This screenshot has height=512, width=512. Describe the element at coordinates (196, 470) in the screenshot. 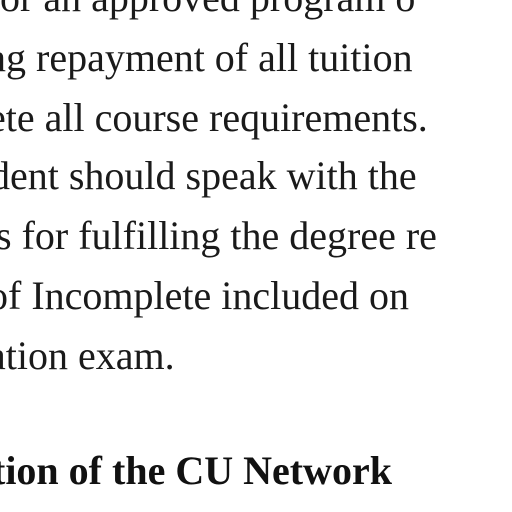

I see `section-heading: tion of the CU Network` at that location.